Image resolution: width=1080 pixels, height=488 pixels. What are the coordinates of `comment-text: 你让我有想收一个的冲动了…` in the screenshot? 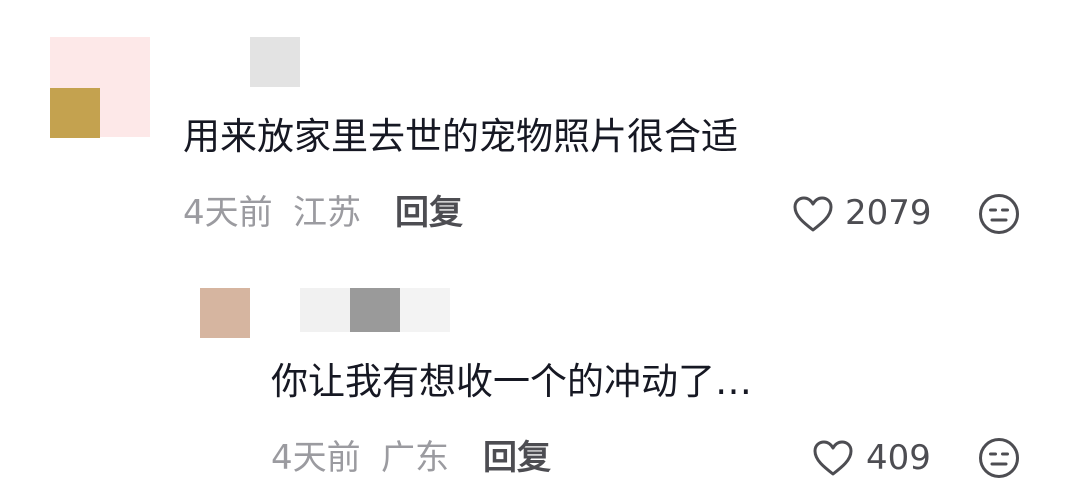 It's located at (511, 381).